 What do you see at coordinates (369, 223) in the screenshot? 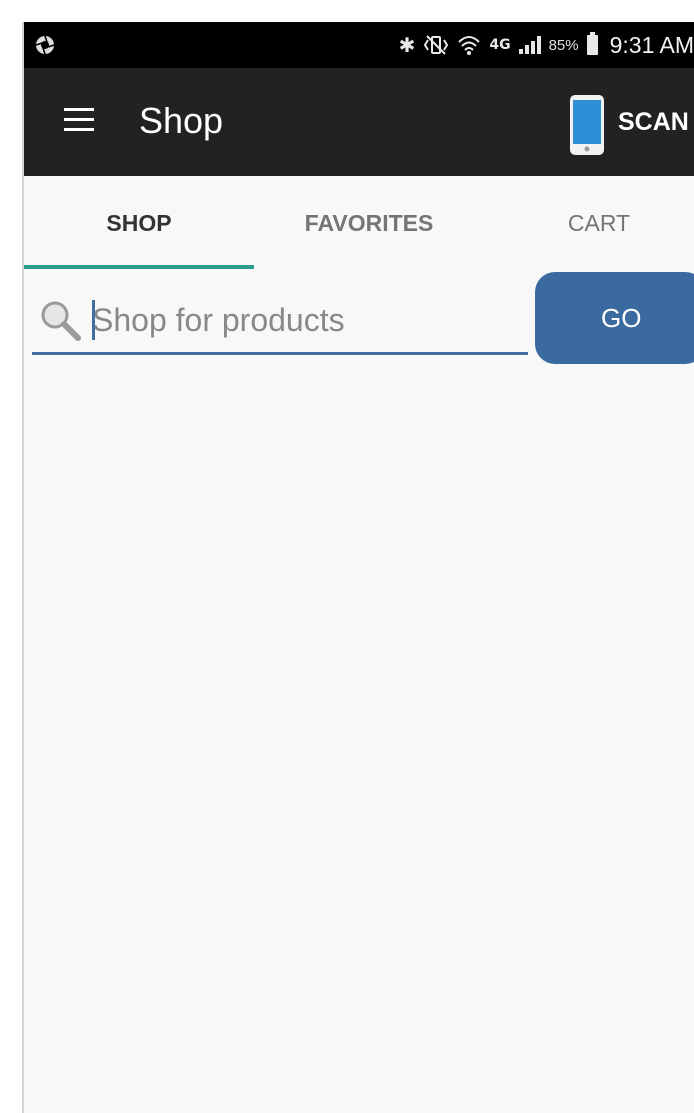
I see `tab-favorites: FAVORITES` at bounding box center [369, 223].